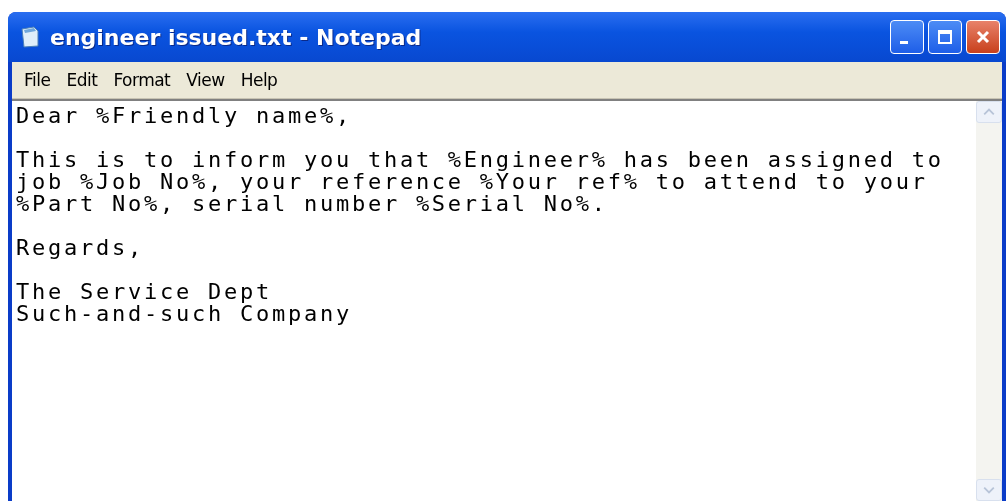 The height and width of the screenshot is (501, 1007). What do you see at coordinates (142, 80) in the screenshot?
I see `menu-item: Format` at bounding box center [142, 80].